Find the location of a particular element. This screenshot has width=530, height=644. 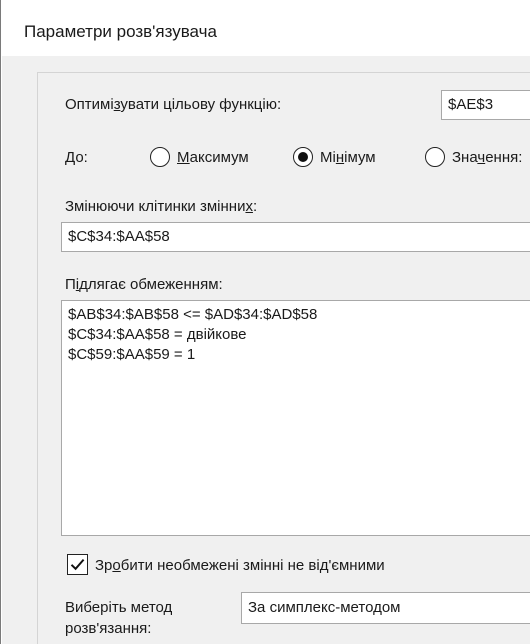

checkmark-icon is located at coordinates (77, 564).